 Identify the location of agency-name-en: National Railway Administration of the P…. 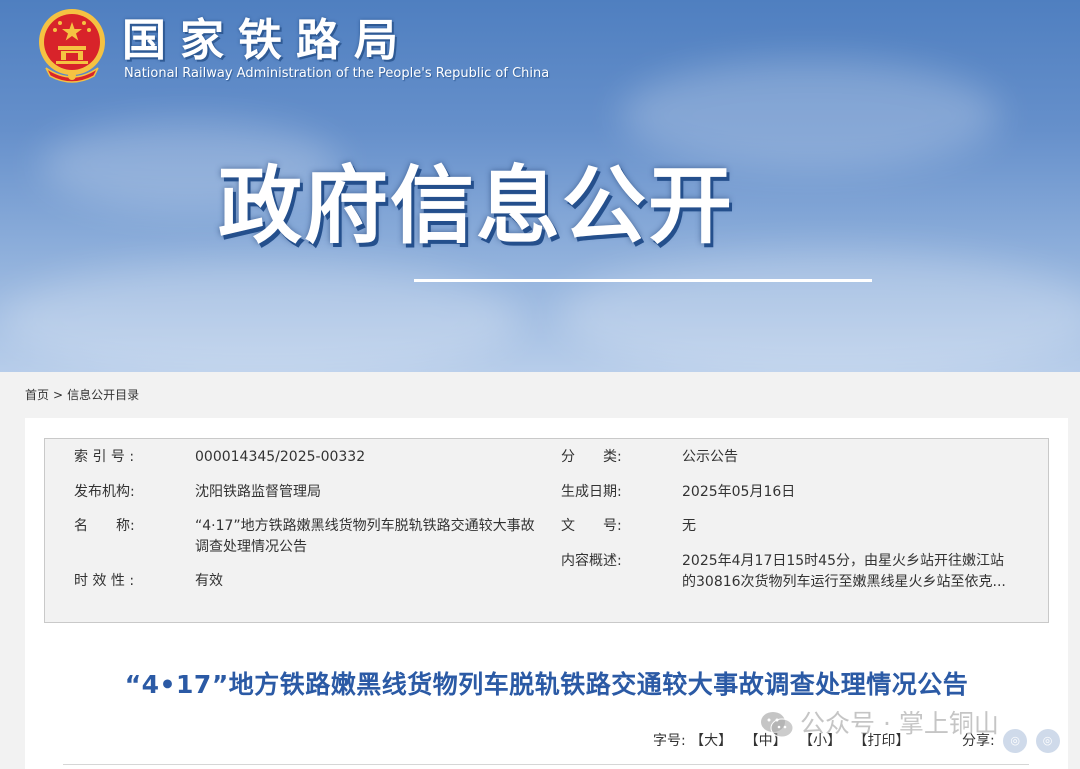
(337, 73).